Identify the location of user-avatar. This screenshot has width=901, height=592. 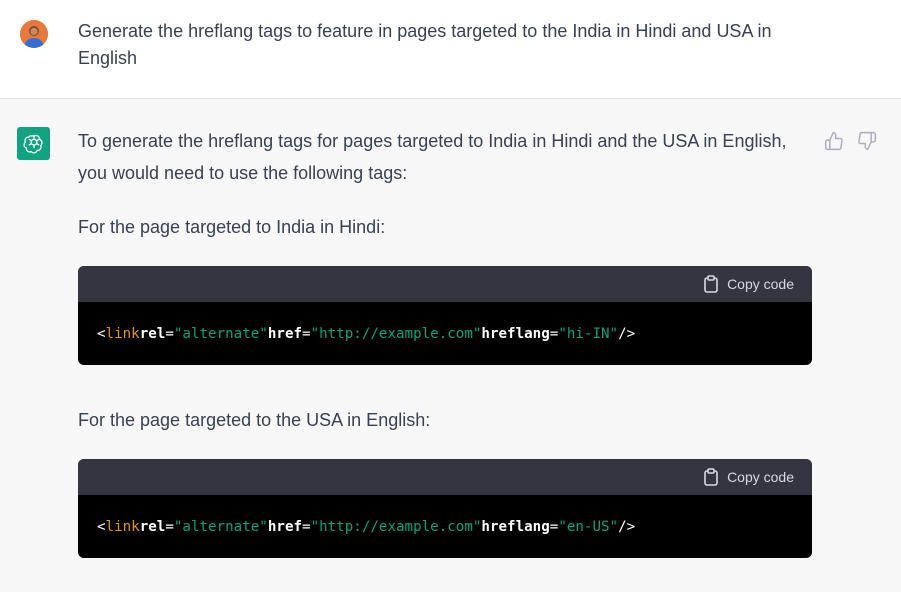
(34, 34).